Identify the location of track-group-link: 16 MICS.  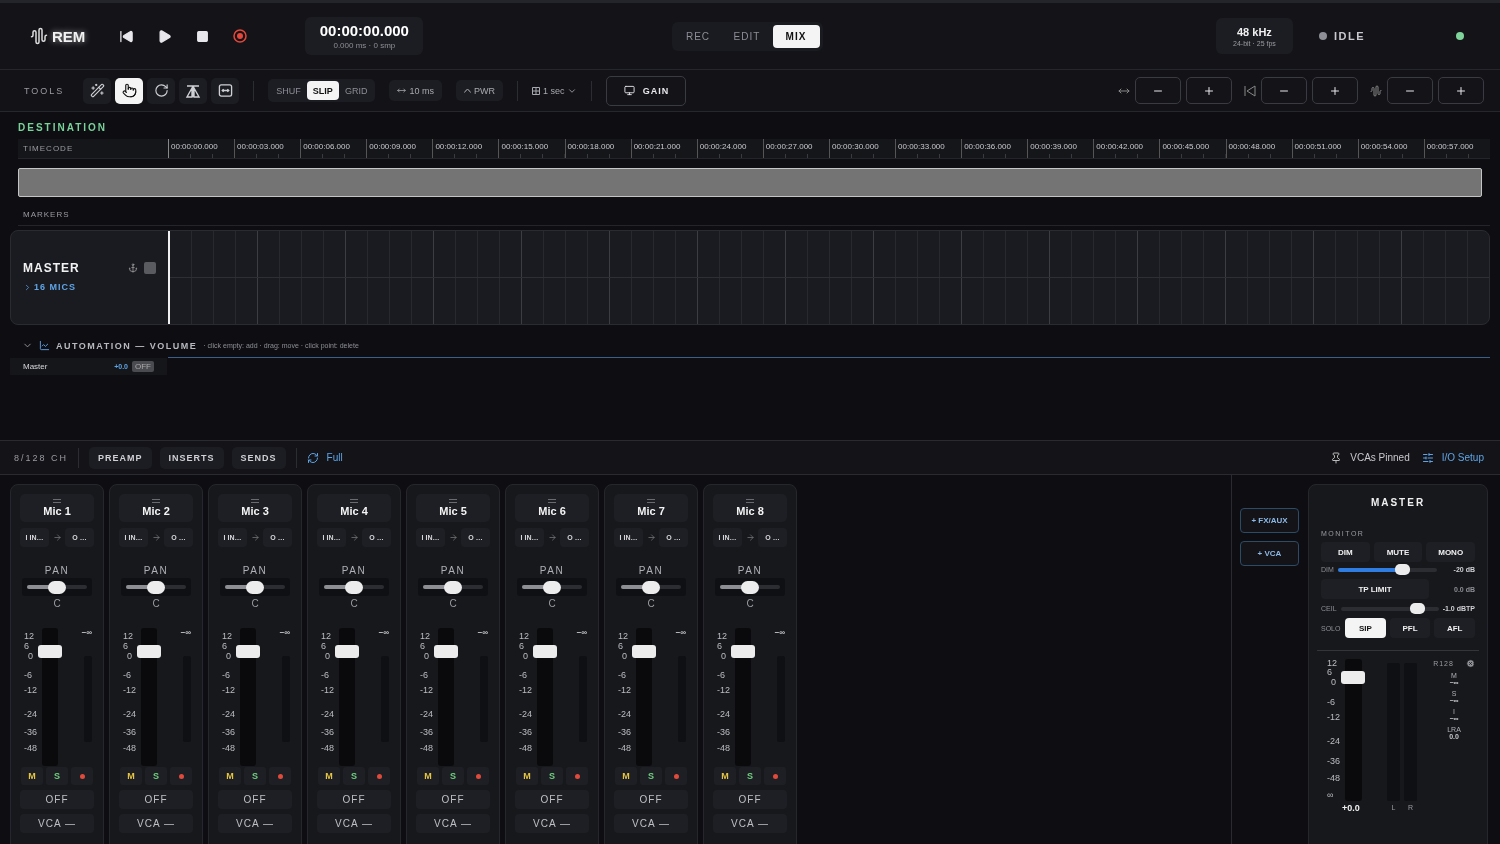
(55, 287).